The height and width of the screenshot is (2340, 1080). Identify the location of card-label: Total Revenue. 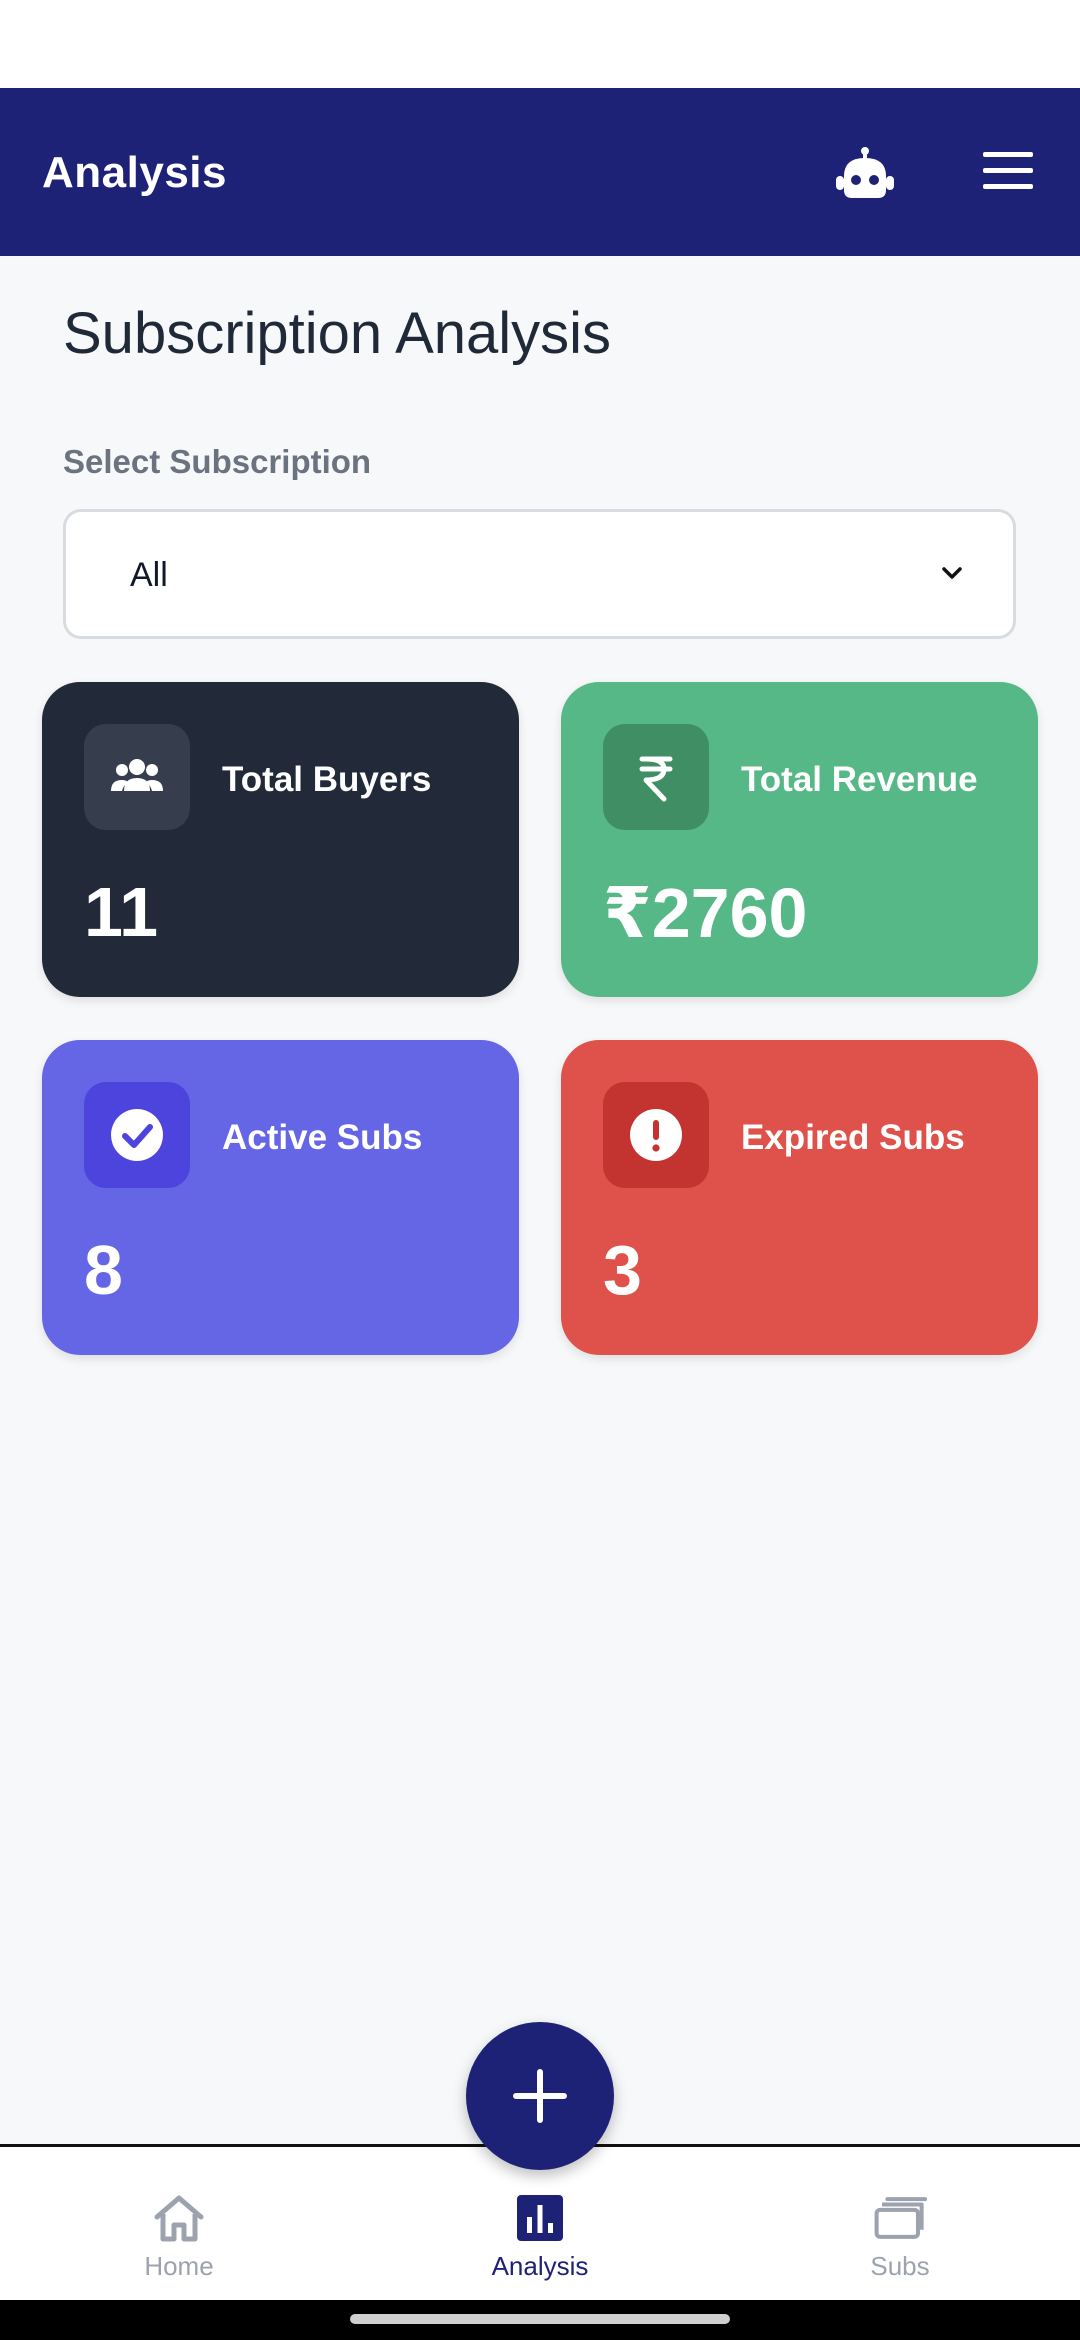
(859, 779).